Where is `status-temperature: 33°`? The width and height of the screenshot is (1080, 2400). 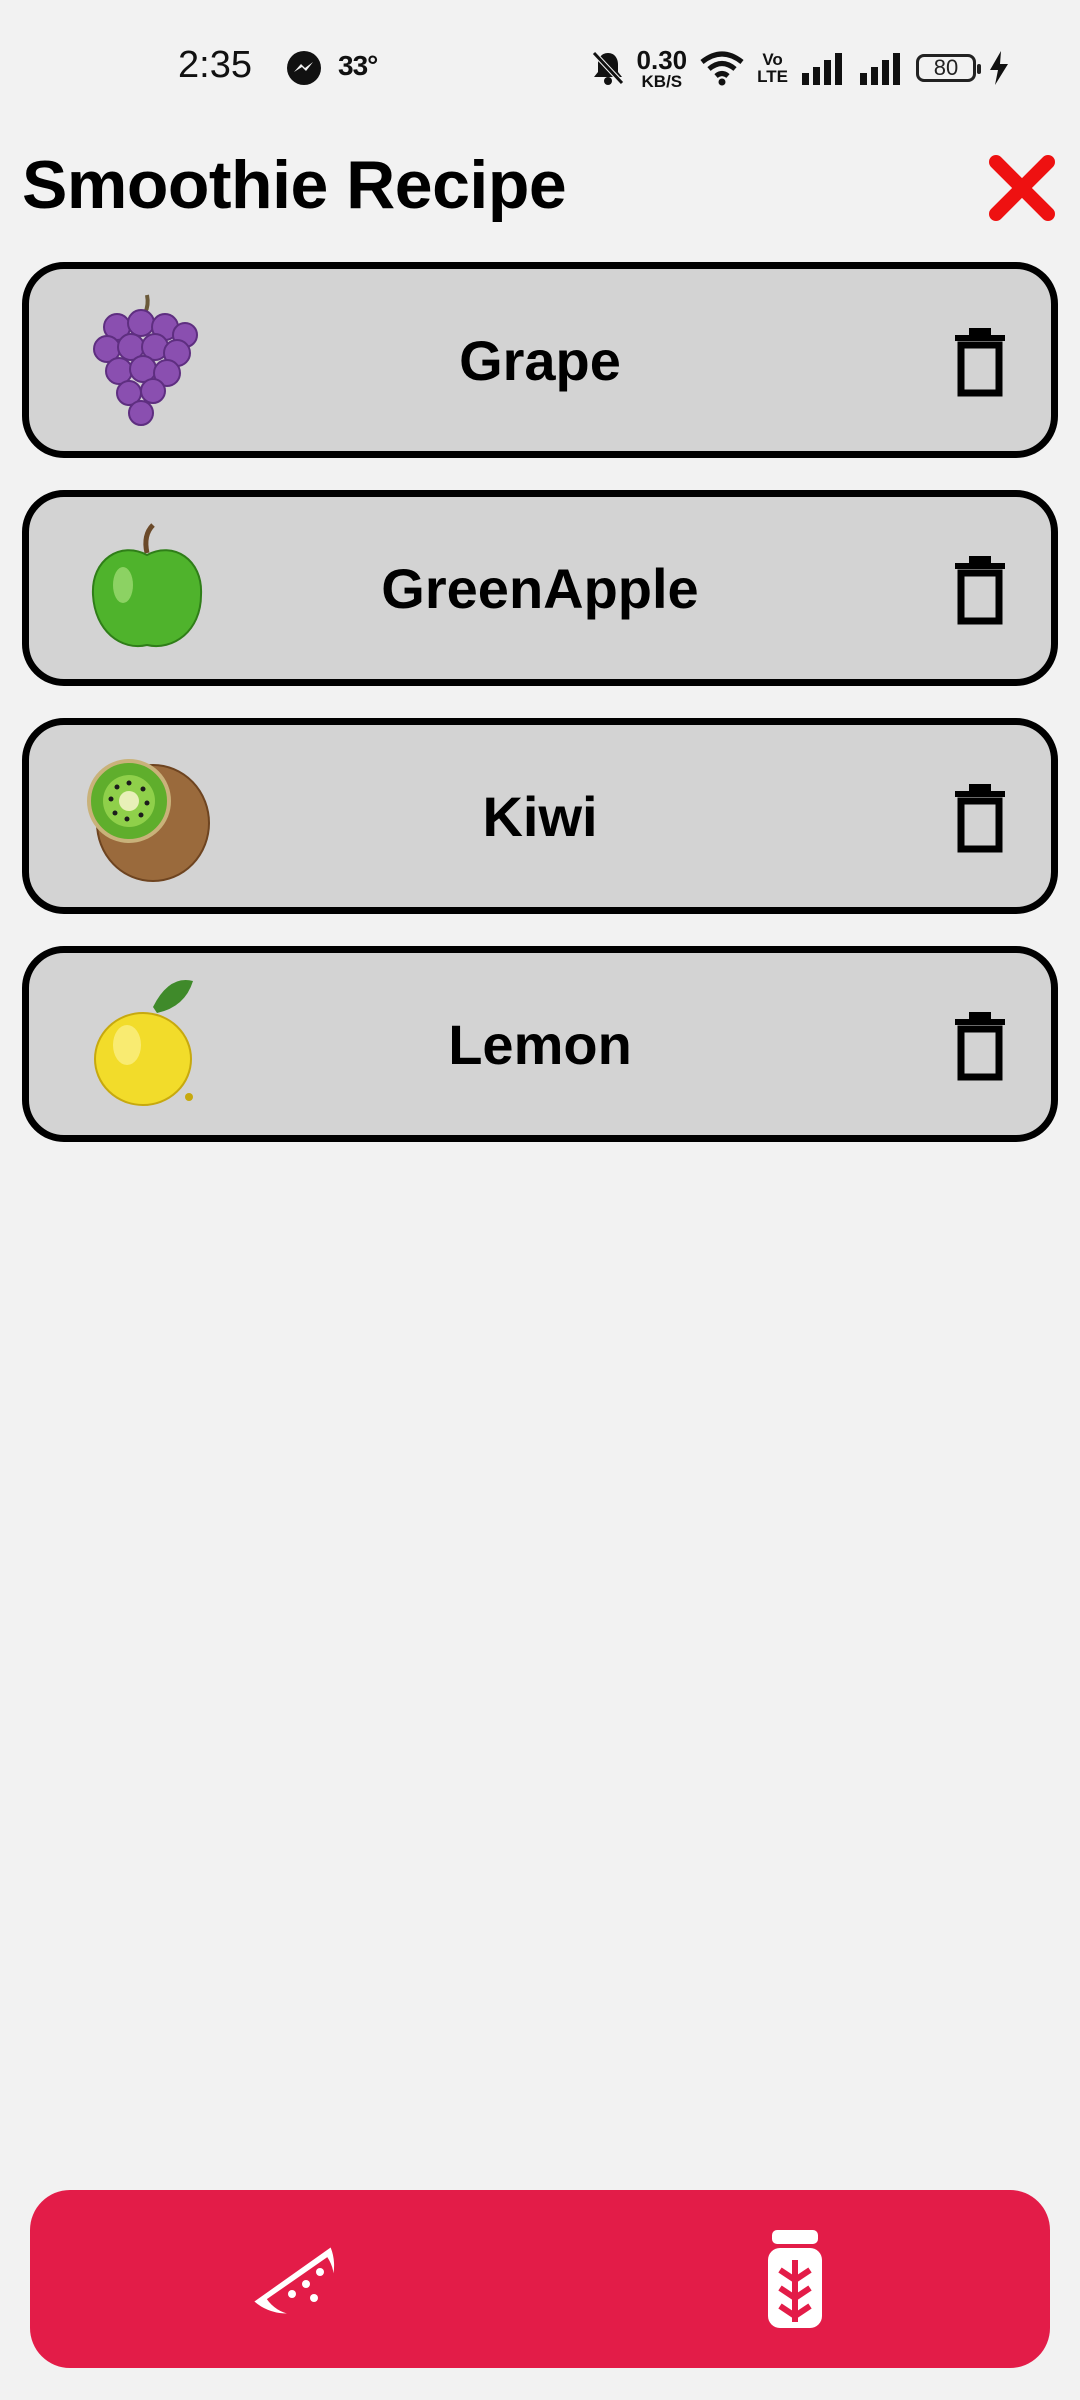 status-temperature: 33° is located at coordinates (358, 65).